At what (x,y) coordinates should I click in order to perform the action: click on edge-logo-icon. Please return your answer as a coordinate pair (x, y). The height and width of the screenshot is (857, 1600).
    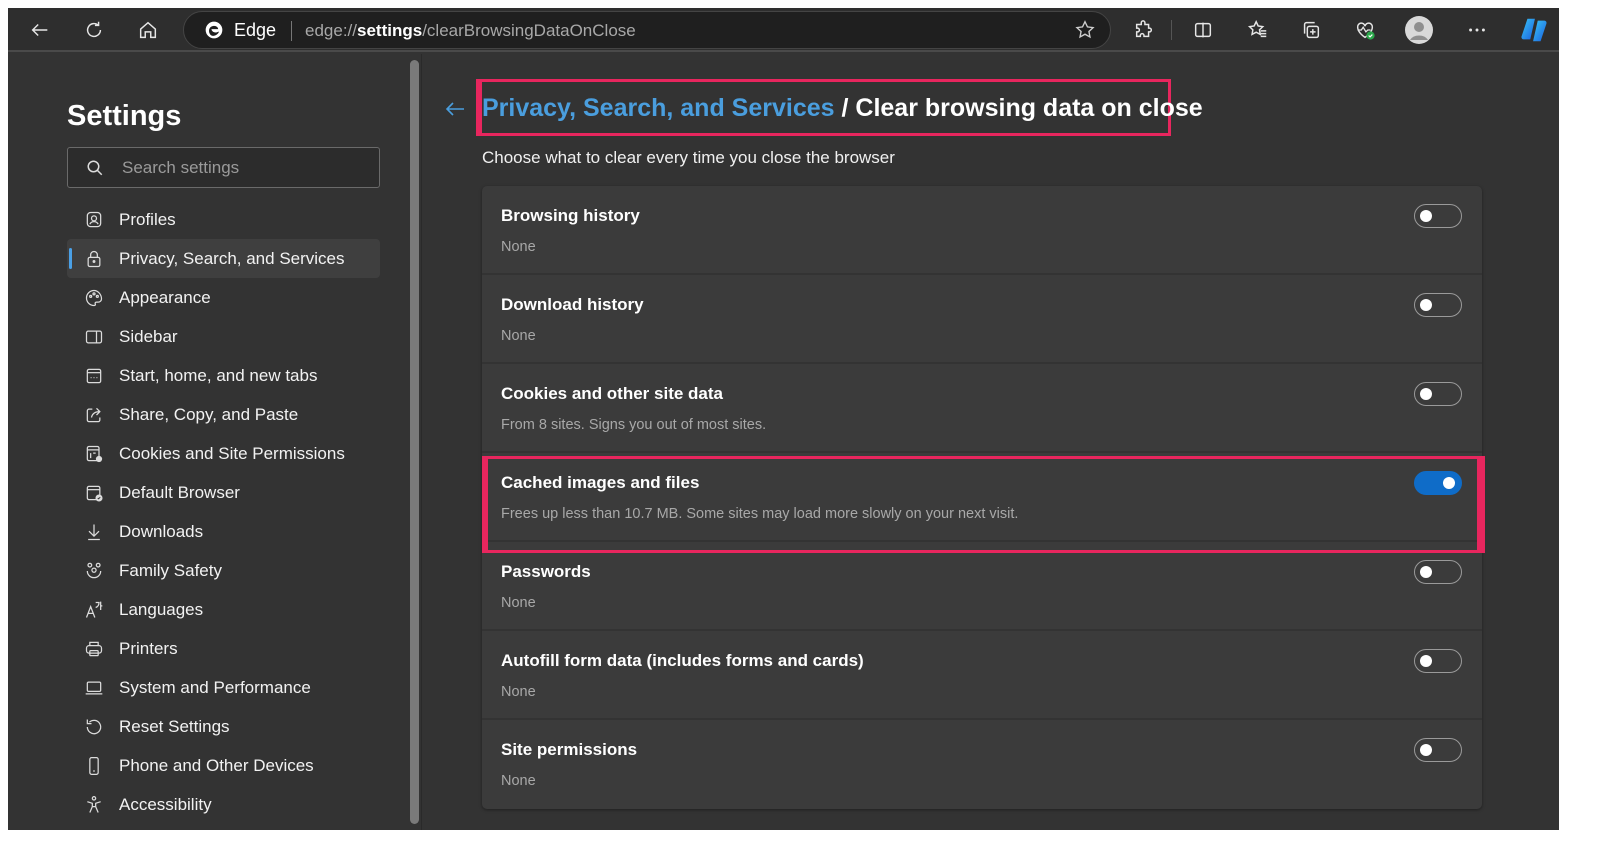
    Looking at the image, I should click on (214, 30).